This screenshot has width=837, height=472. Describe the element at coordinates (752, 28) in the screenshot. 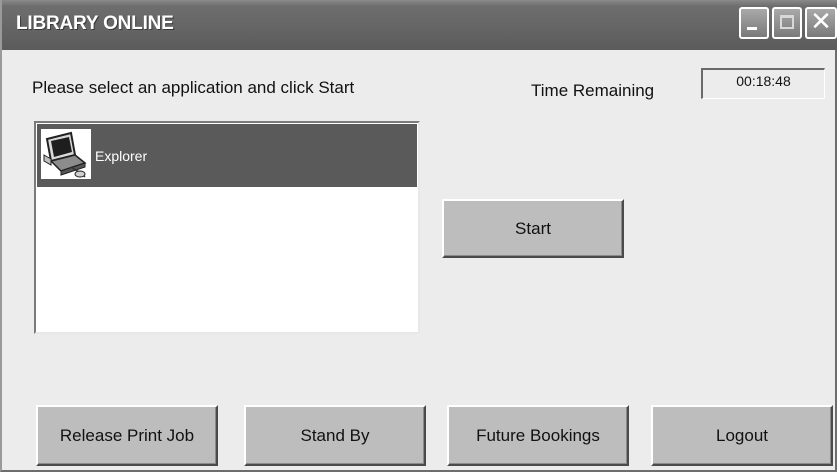

I see `minimize-icon` at that location.